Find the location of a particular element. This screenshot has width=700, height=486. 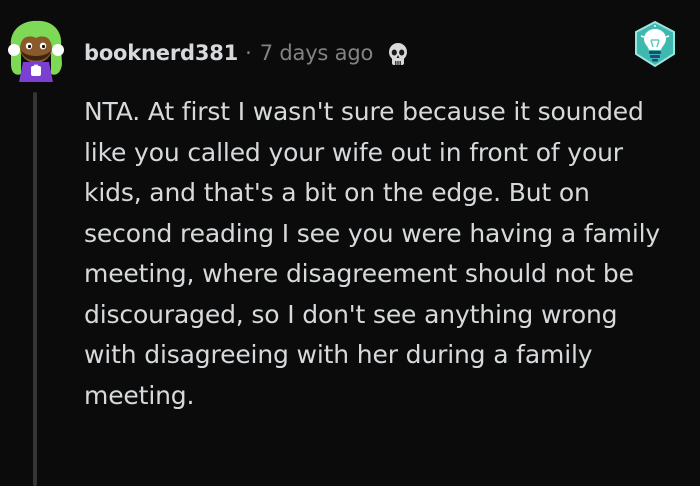

avatar is located at coordinates (36, 50).